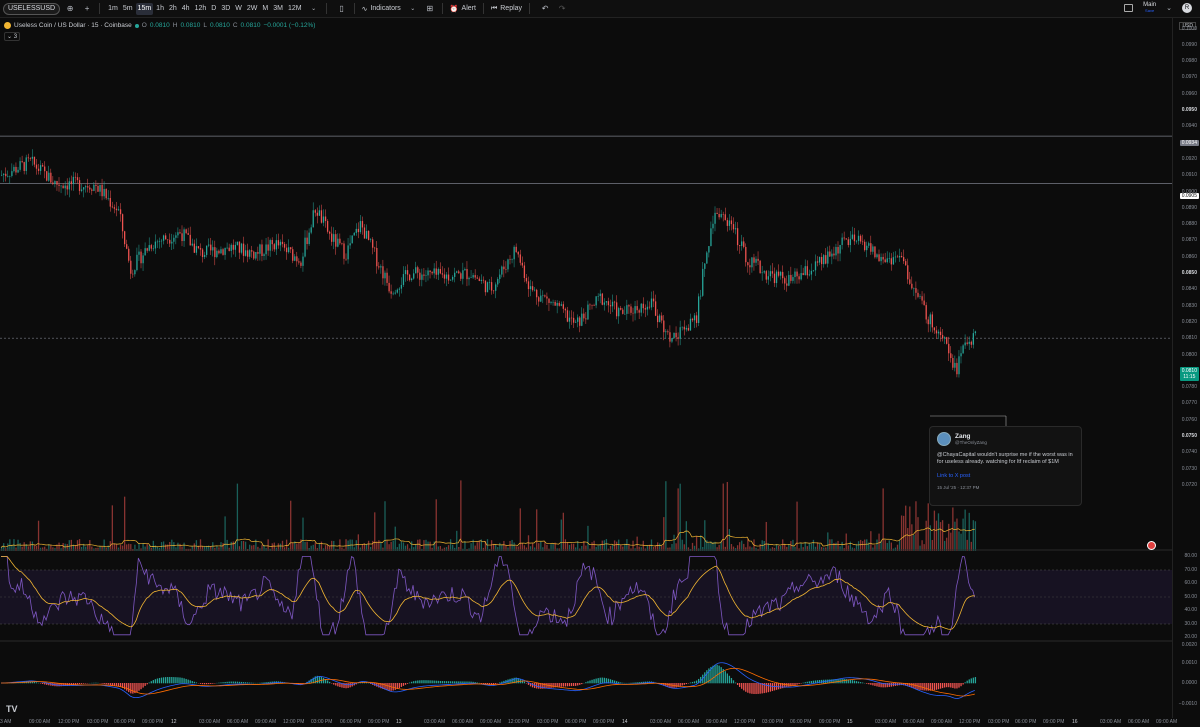 This screenshot has width=1200, height=727. What do you see at coordinates (1189, 468) in the screenshot?
I see `price-label: 0.0730` at bounding box center [1189, 468].